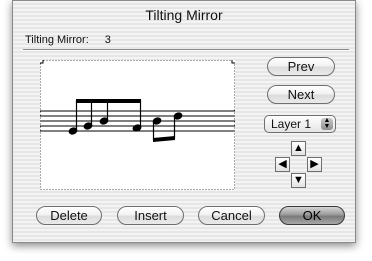 Image resolution: width=372 pixels, height=261 pixels. Describe the element at coordinates (105, 117) in the screenshot. I see `beamed-notes-group` at that location.